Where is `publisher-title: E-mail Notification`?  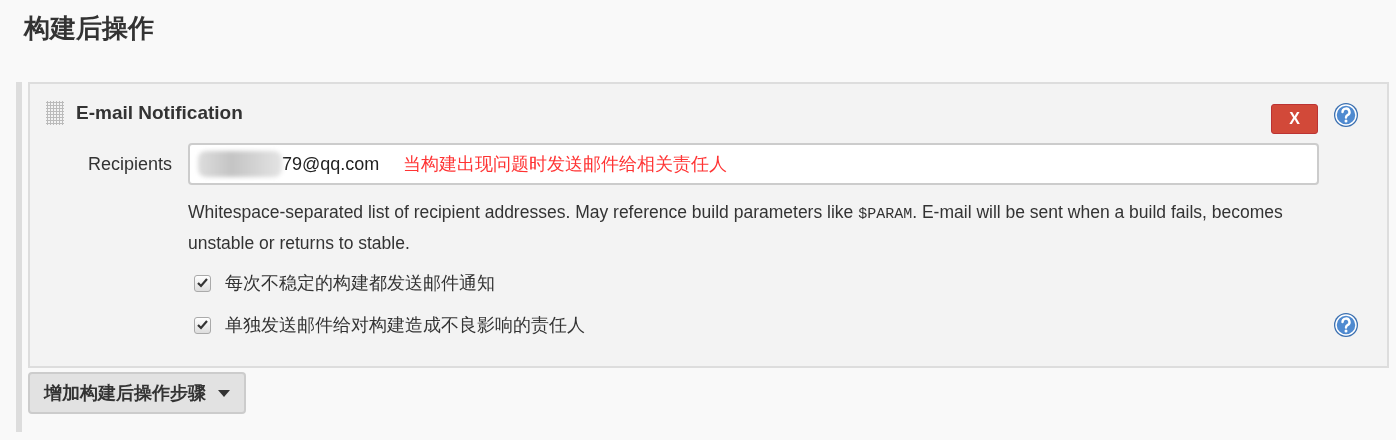 publisher-title: E-mail Notification is located at coordinates (159, 113).